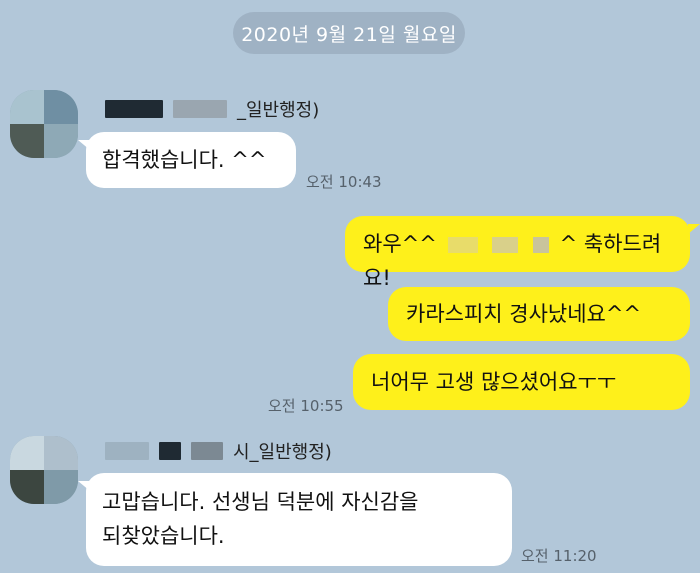 This screenshot has height=573, width=700. I want to click on message-text: 카라스피치 경사났네요^^, so click(524, 314).